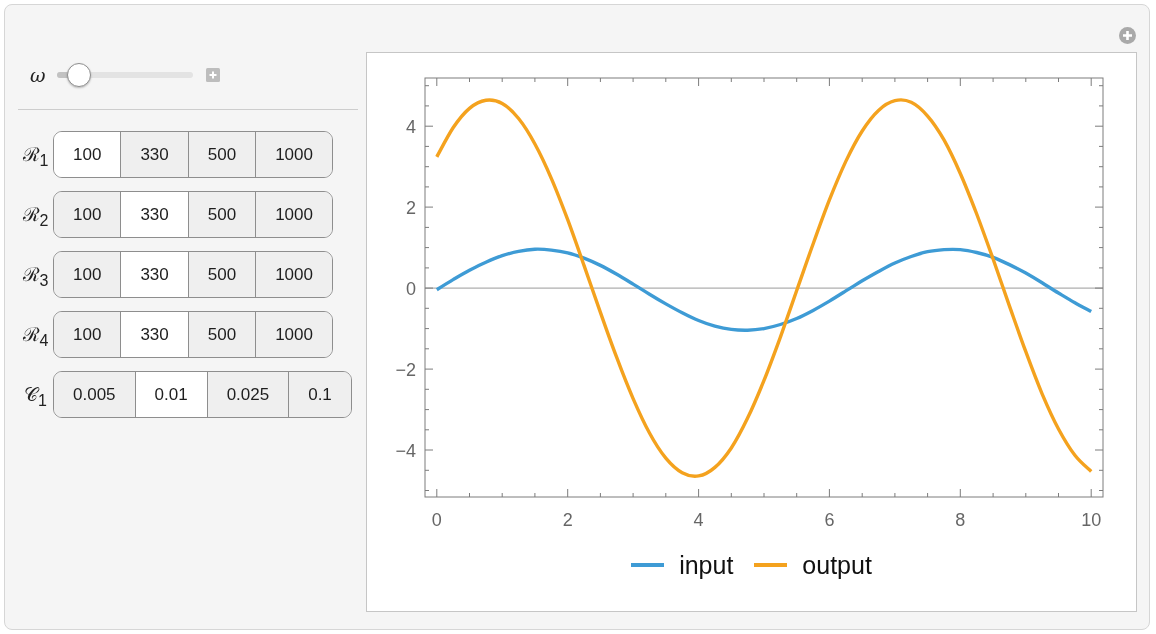  I want to click on option-button: 0.1, so click(319, 394).